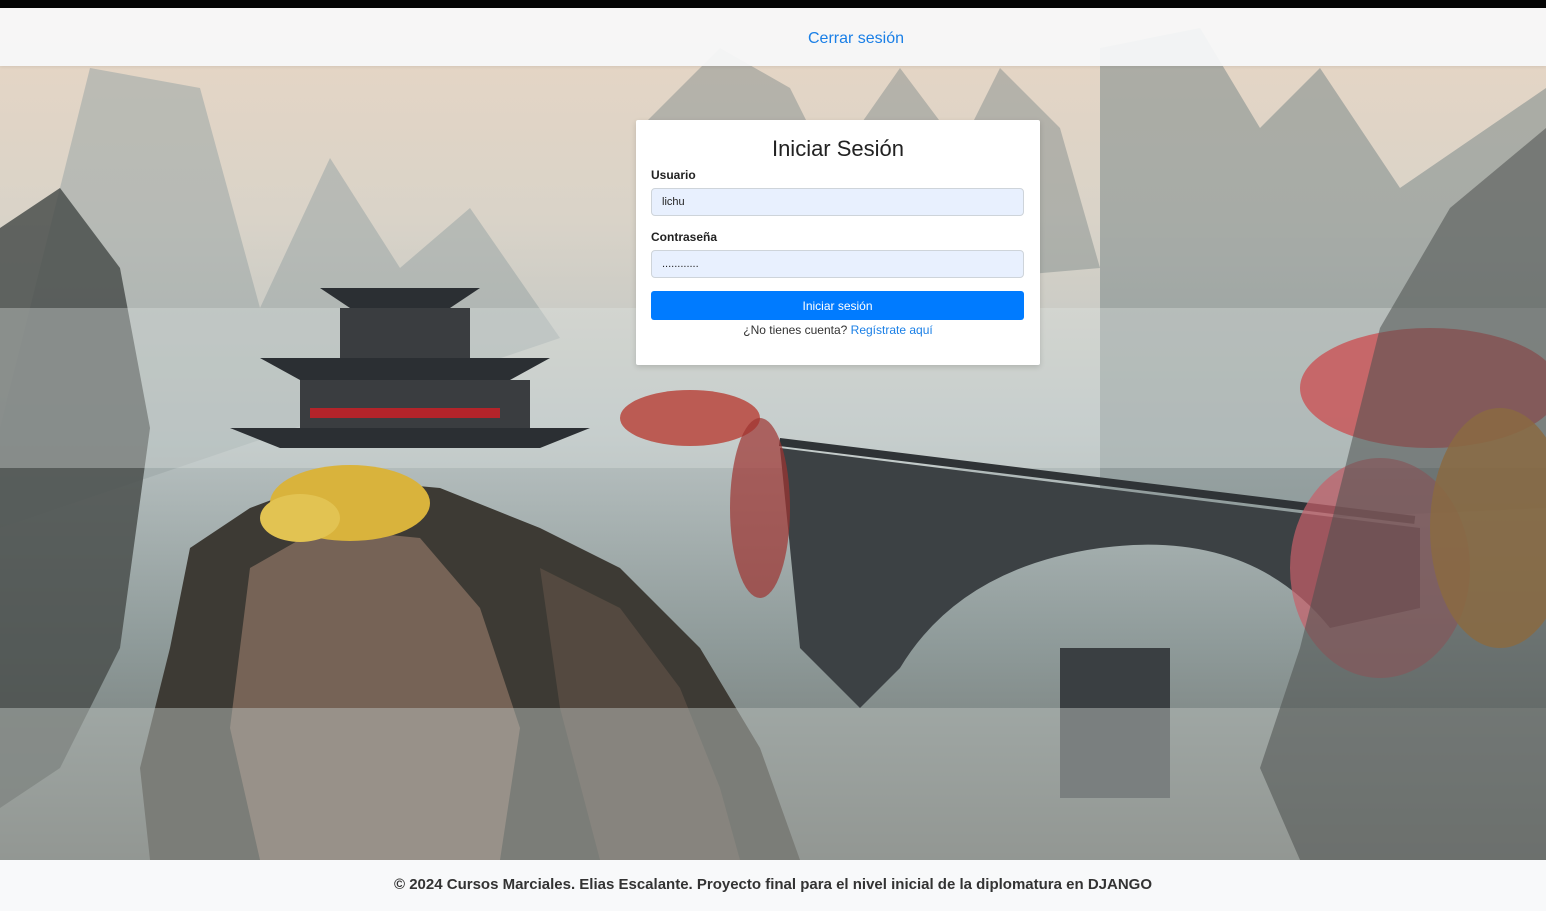 The width and height of the screenshot is (1546, 911). I want to click on register-prompt: ¿No tienes cuenta? Regístrate aquí, so click(838, 330).